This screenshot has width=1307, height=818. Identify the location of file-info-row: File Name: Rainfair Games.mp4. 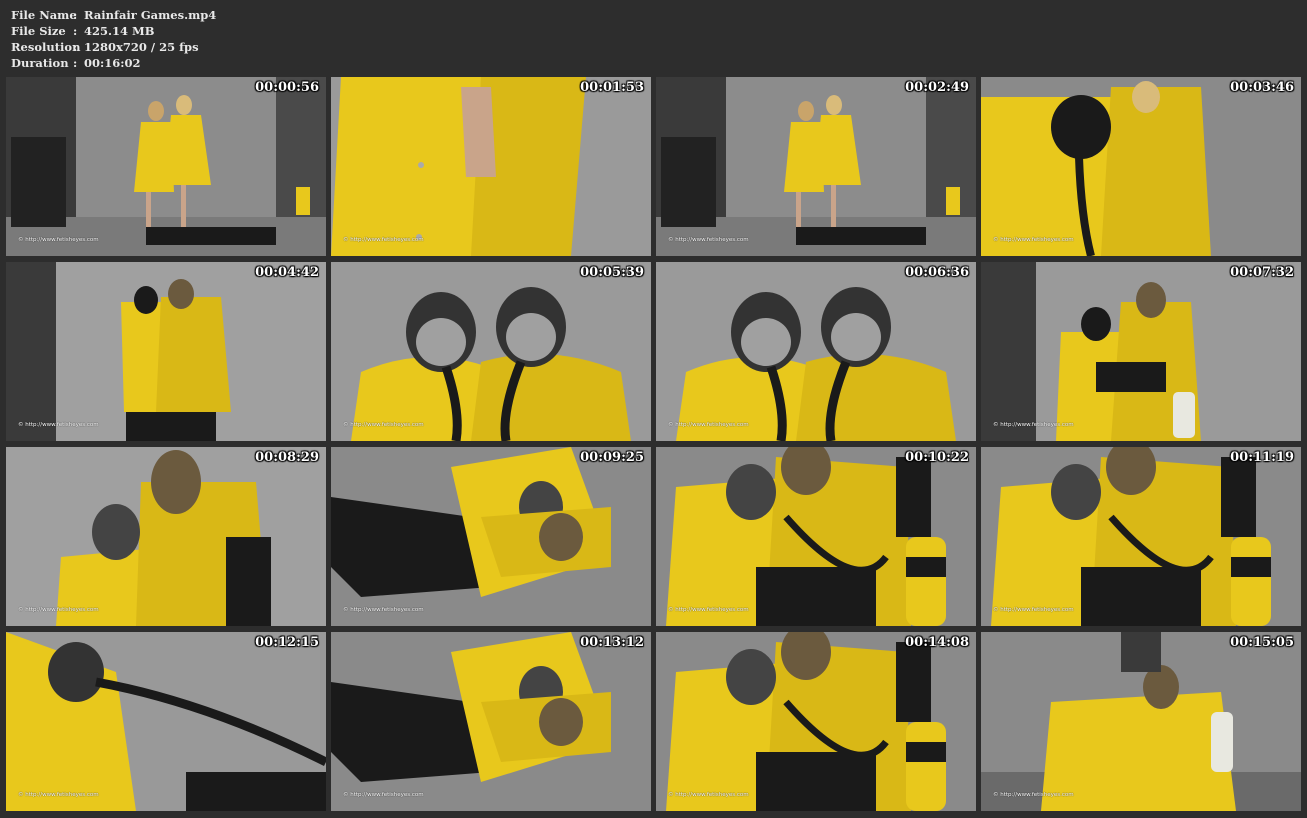
(113, 15).